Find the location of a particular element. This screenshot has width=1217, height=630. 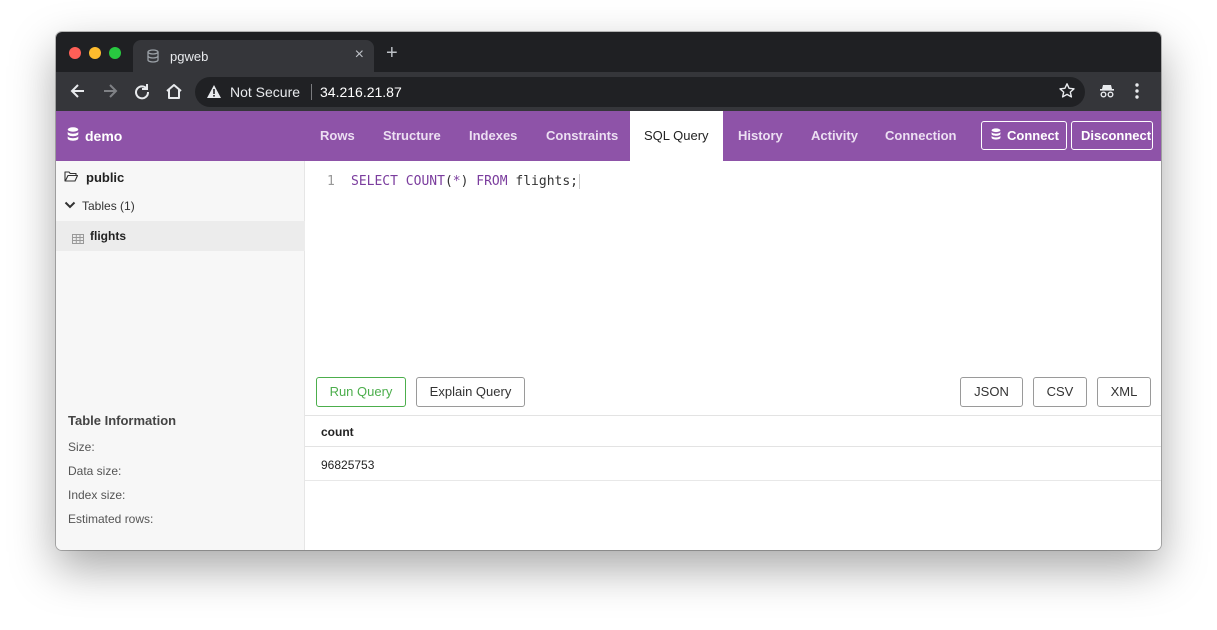

export-json-button: JSON is located at coordinates (991, 392).